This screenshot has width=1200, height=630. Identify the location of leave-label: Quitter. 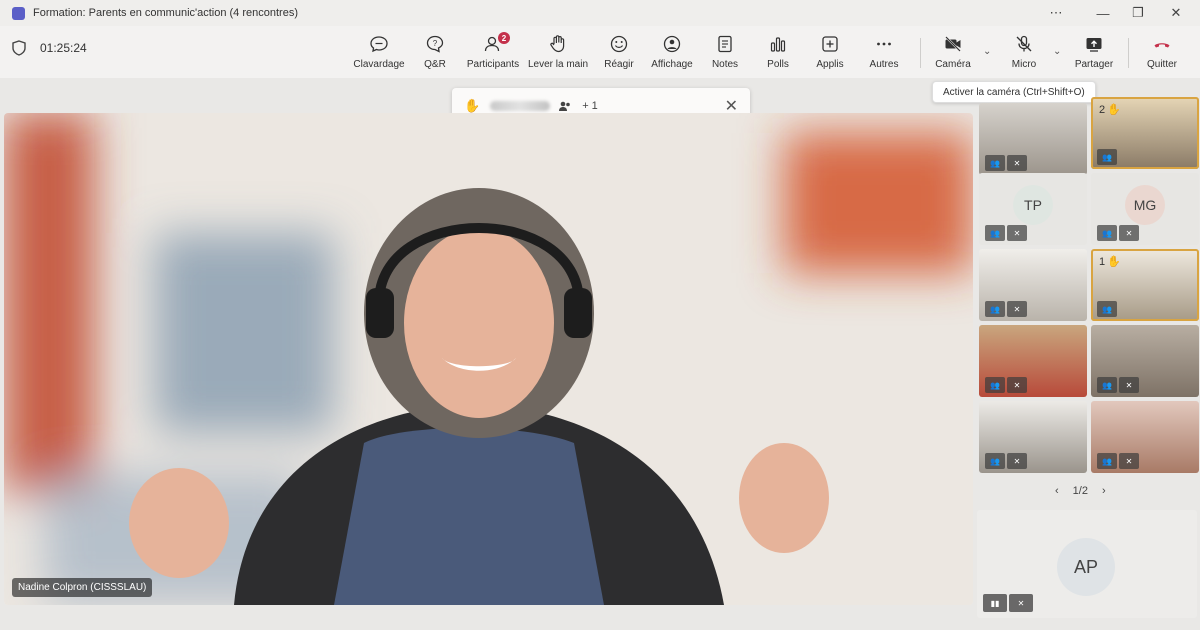
(1161, 64).